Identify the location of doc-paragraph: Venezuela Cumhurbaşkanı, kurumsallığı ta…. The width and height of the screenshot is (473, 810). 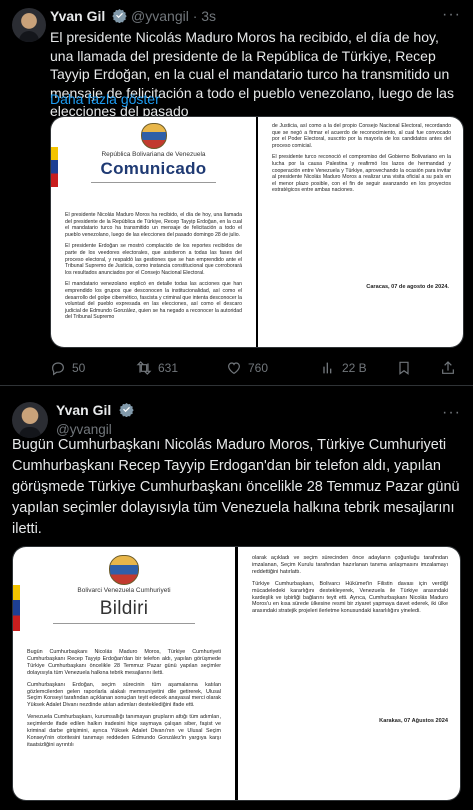
(124, 731).